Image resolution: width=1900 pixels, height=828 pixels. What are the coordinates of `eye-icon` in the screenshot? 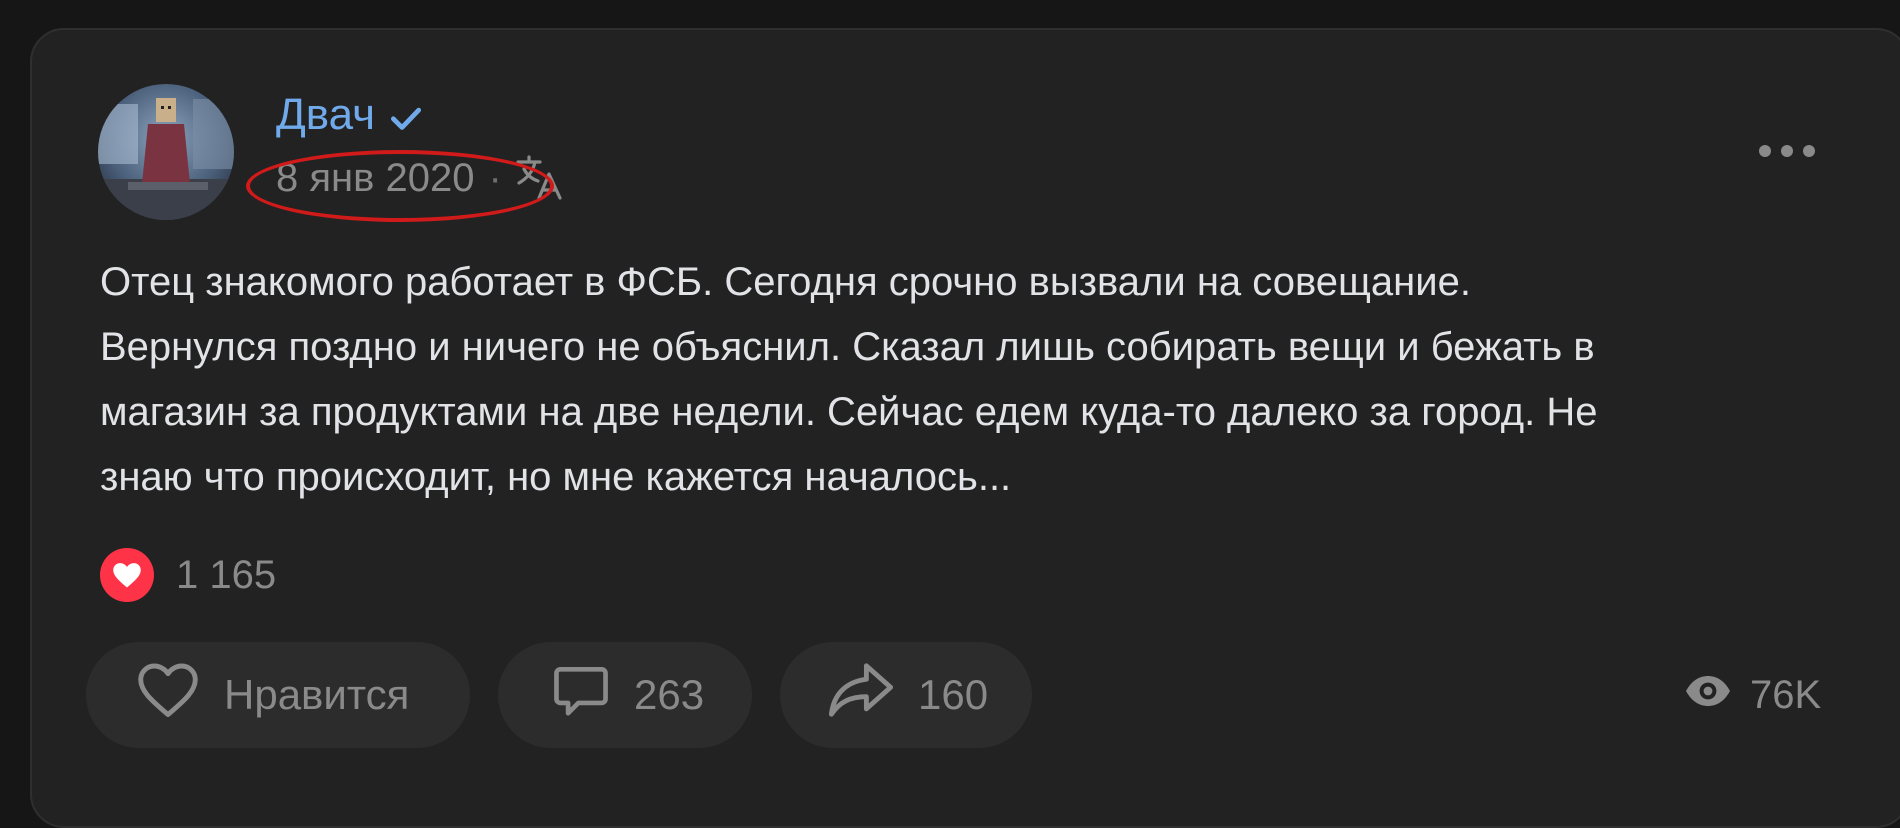 It's located at (1708, 695).